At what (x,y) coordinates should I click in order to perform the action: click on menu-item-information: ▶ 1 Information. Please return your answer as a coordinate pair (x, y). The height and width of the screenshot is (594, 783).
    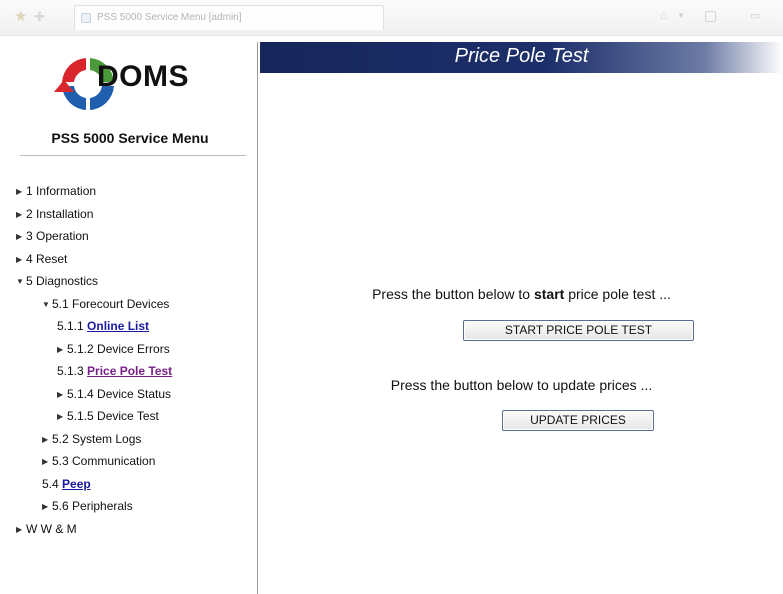
    Looking at the image, I should click on (56, 191).